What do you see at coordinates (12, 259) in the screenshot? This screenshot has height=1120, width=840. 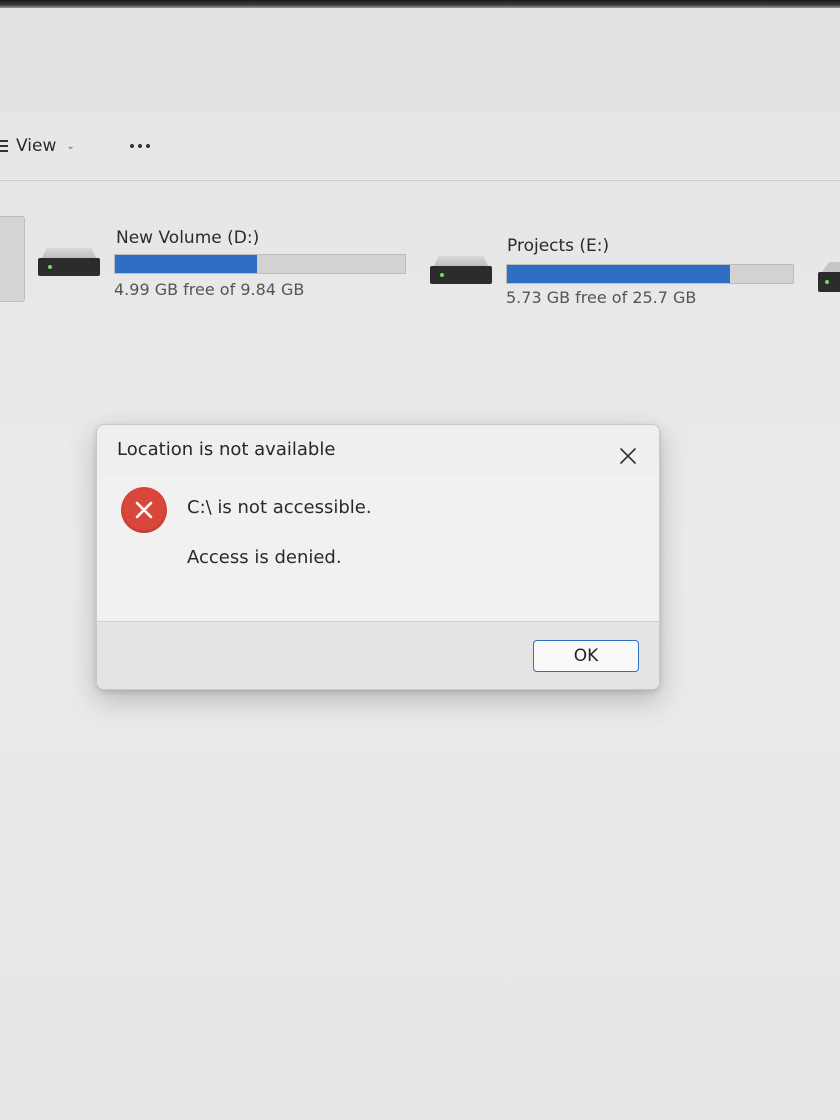 I see `drive-tile-partial` at bounding box center [12, 259].